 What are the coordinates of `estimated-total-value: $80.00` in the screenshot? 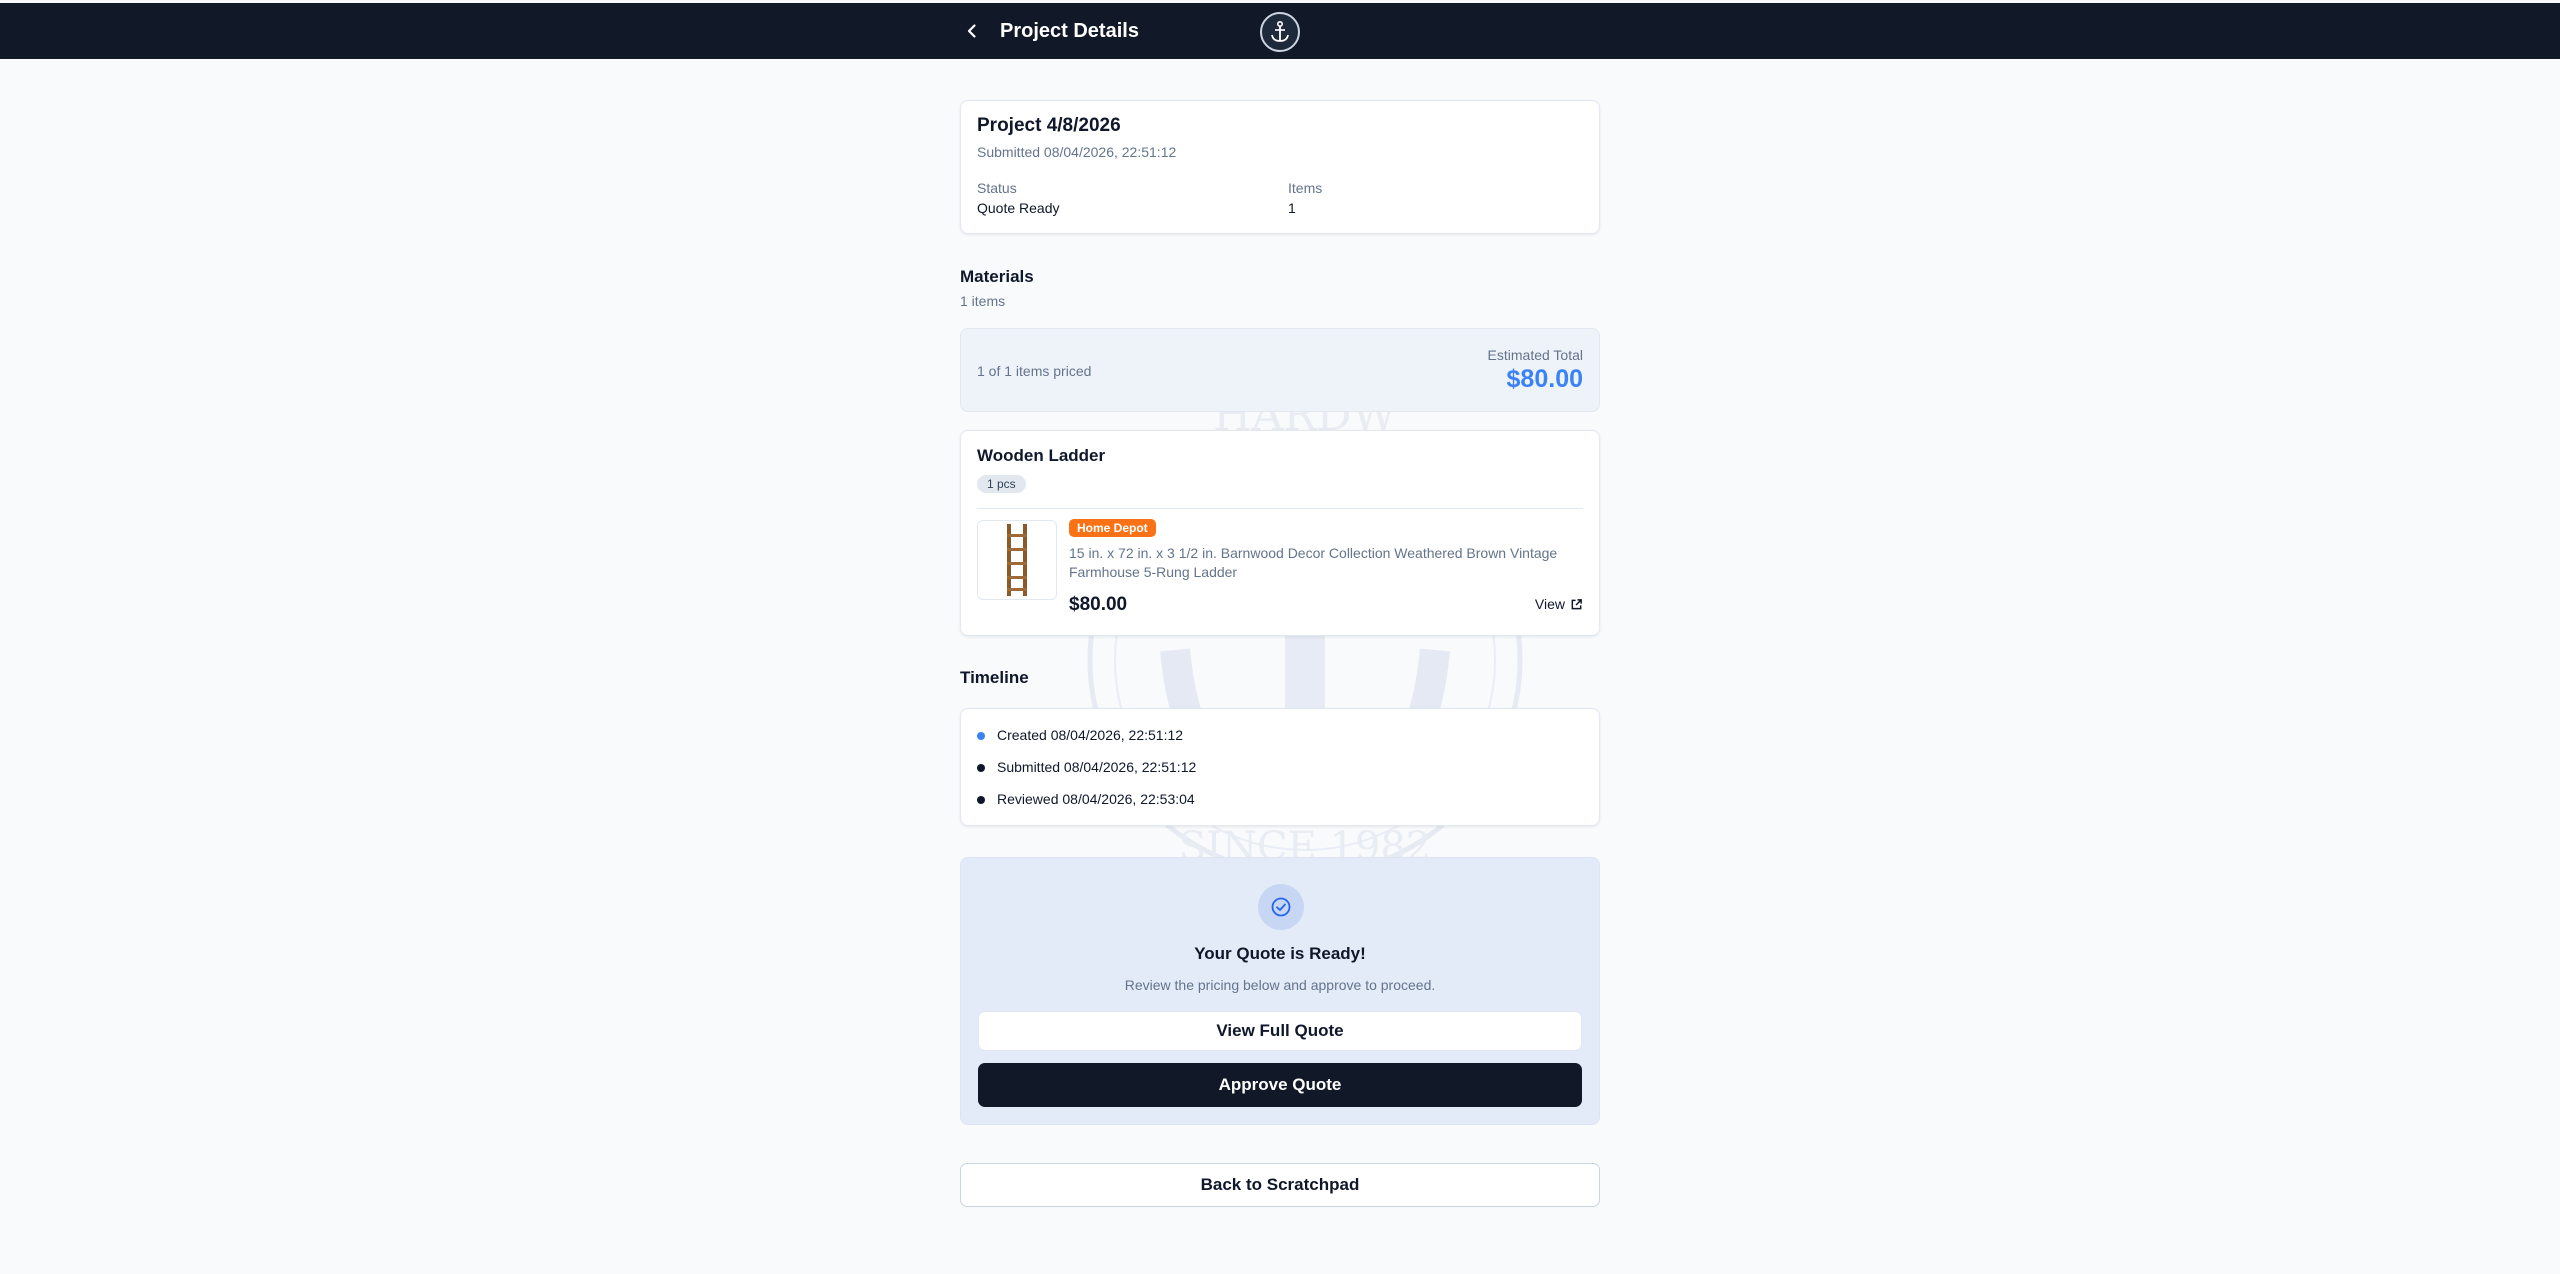 It's located at (1544, 379).